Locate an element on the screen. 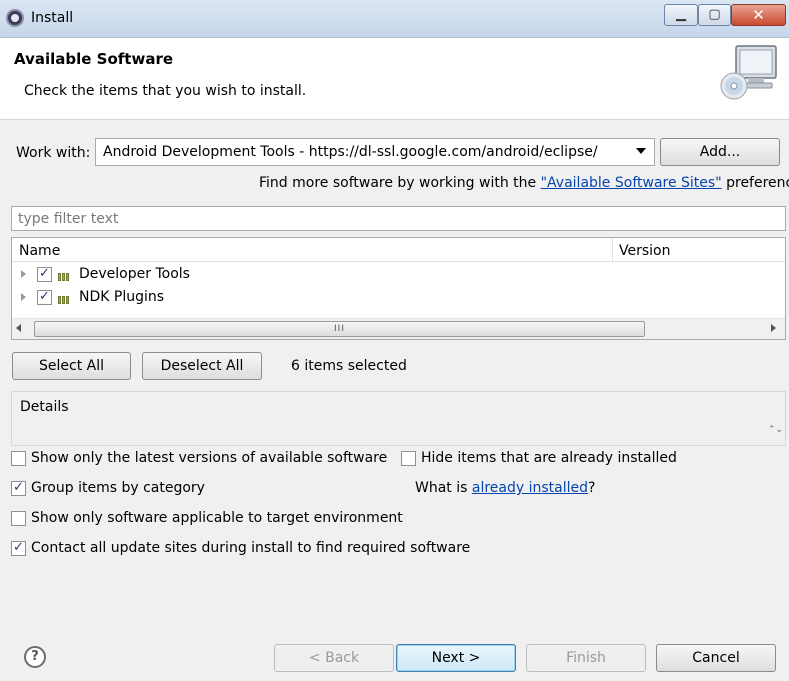  deselect-all-button: Deselect All is located at coordinates (202, 366).